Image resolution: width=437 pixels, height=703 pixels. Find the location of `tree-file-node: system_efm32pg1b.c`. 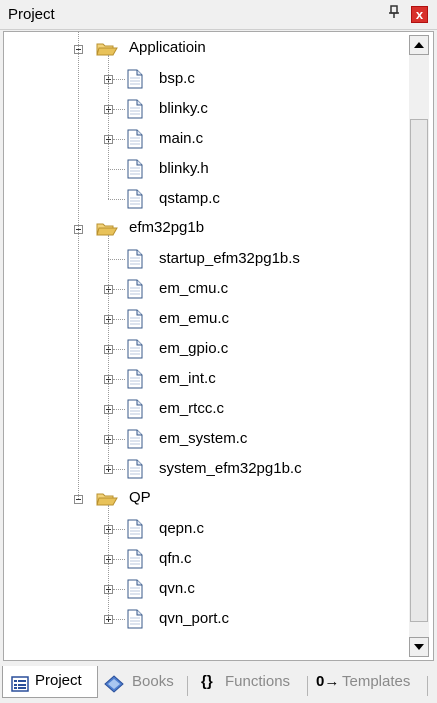

tree-file-node: system_efm32pg1b.c is located at coordinates (204, 469).